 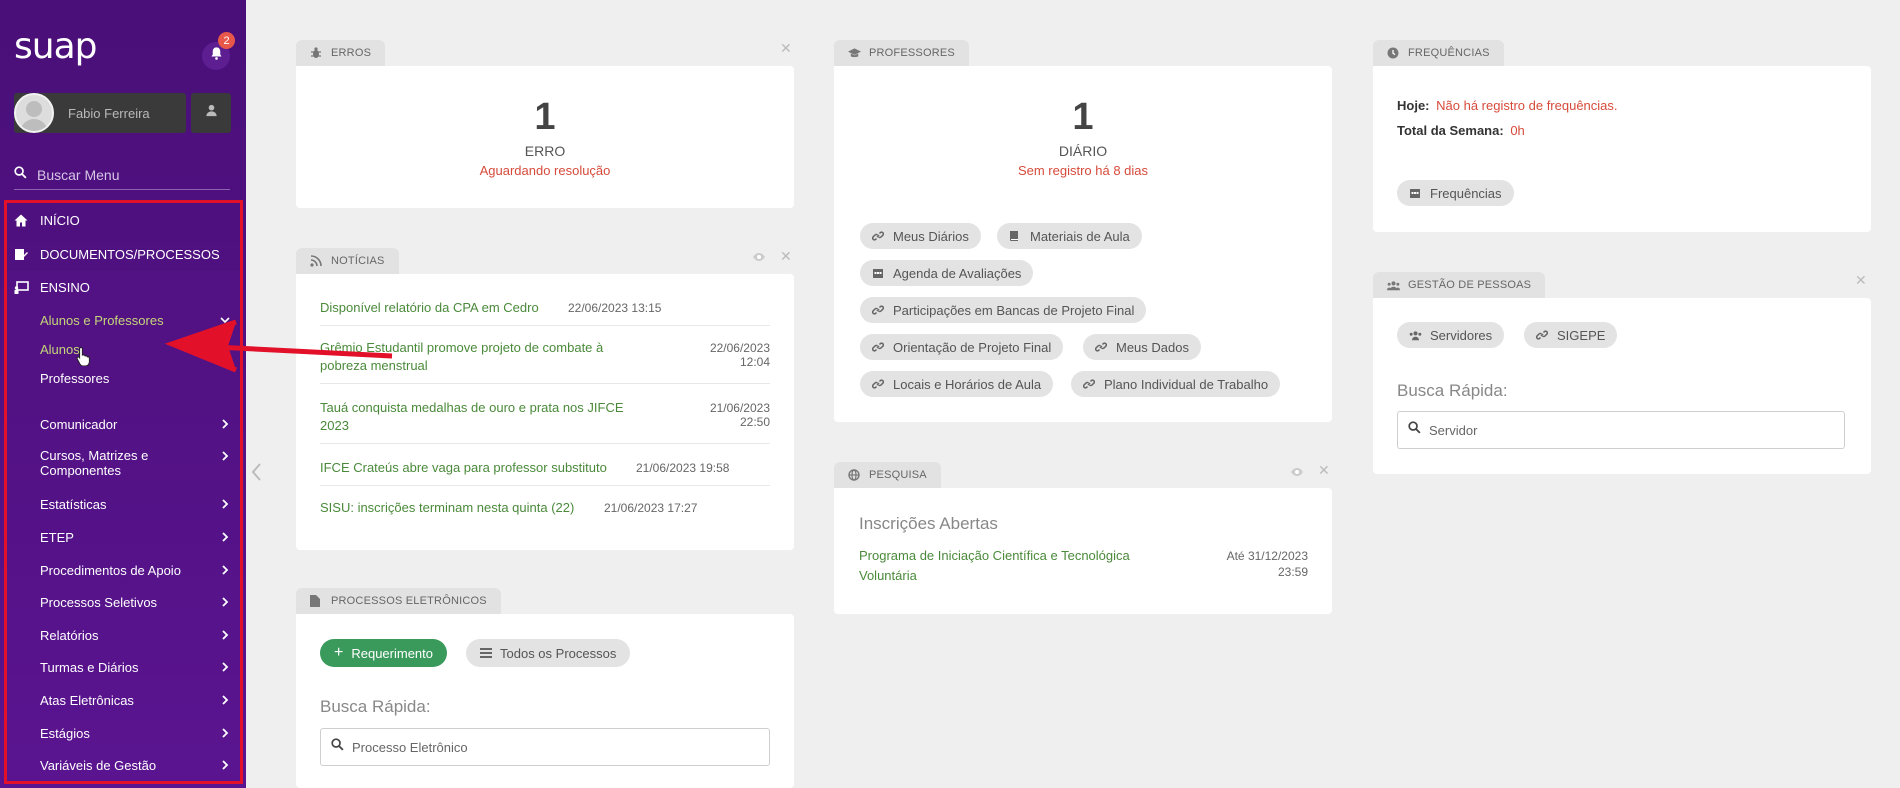 I want to click on menu-search, so click(x=122, y=175).